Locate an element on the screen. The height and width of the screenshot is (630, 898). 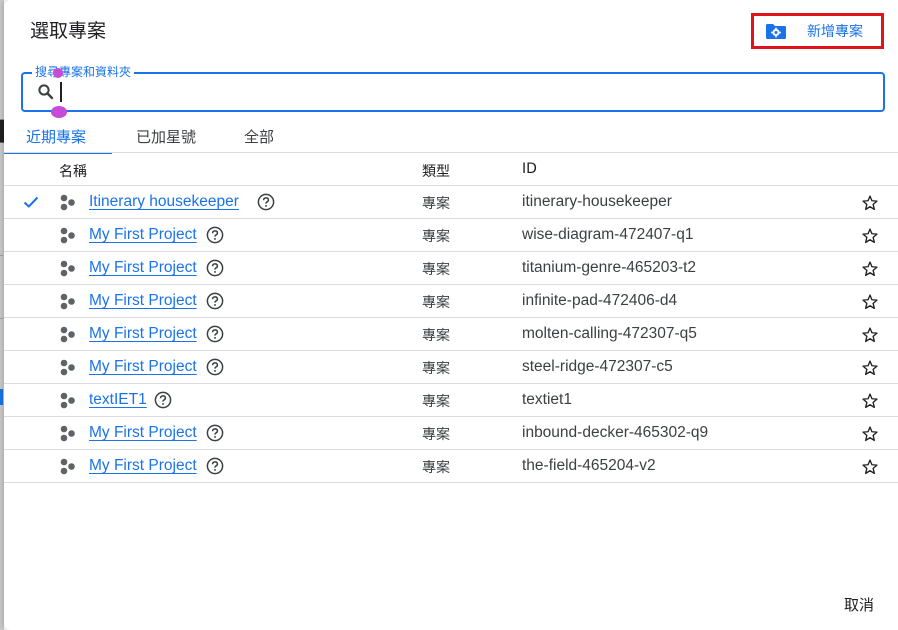
column-id: ID is located at coordinates (529, 169).